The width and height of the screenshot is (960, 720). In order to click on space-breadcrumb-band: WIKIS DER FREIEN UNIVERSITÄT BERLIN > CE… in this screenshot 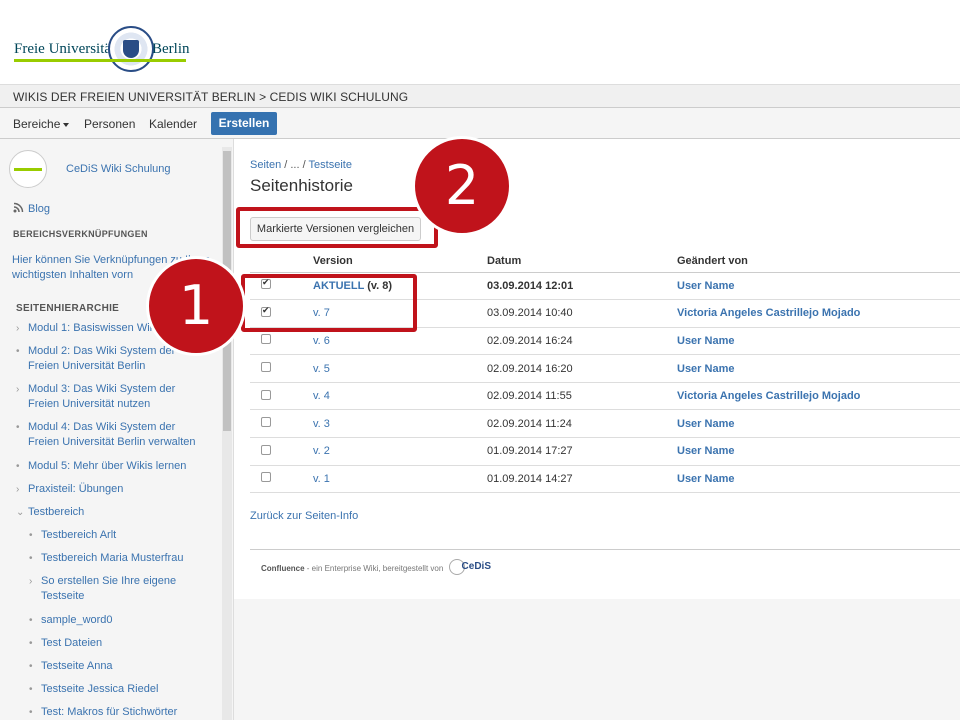, I will do `click(480, 96)`.